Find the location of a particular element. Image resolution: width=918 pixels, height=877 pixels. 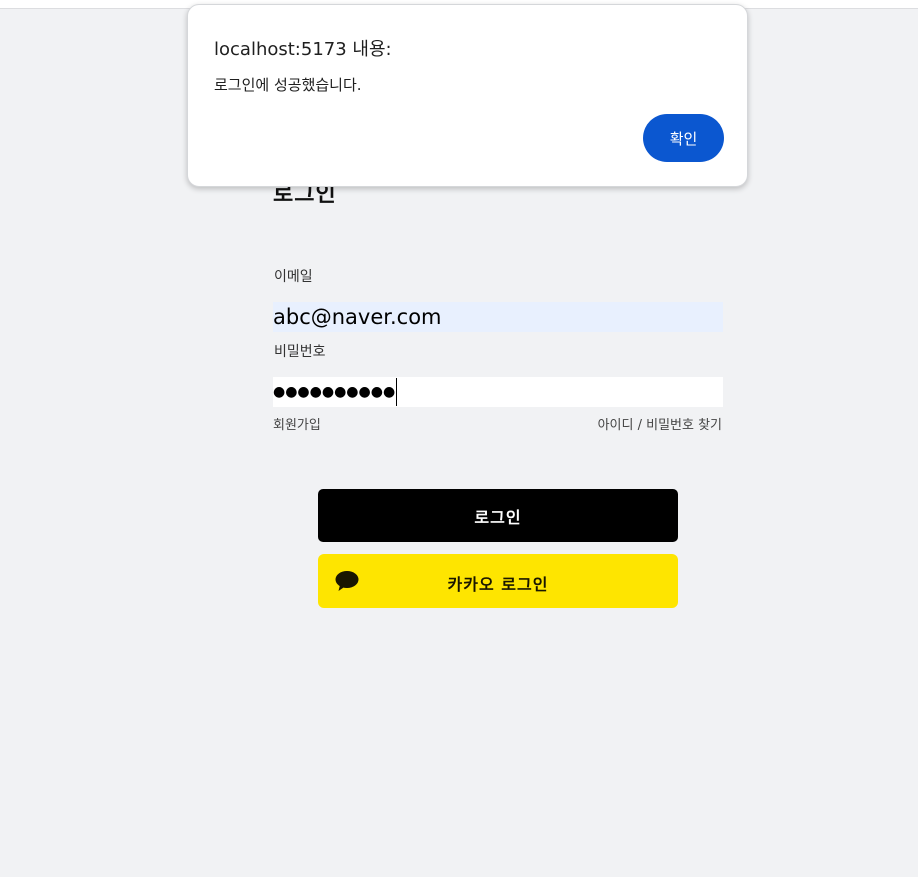

dialog-origin-text: localhost:5173 내용: is located at coordinates (303, 49).